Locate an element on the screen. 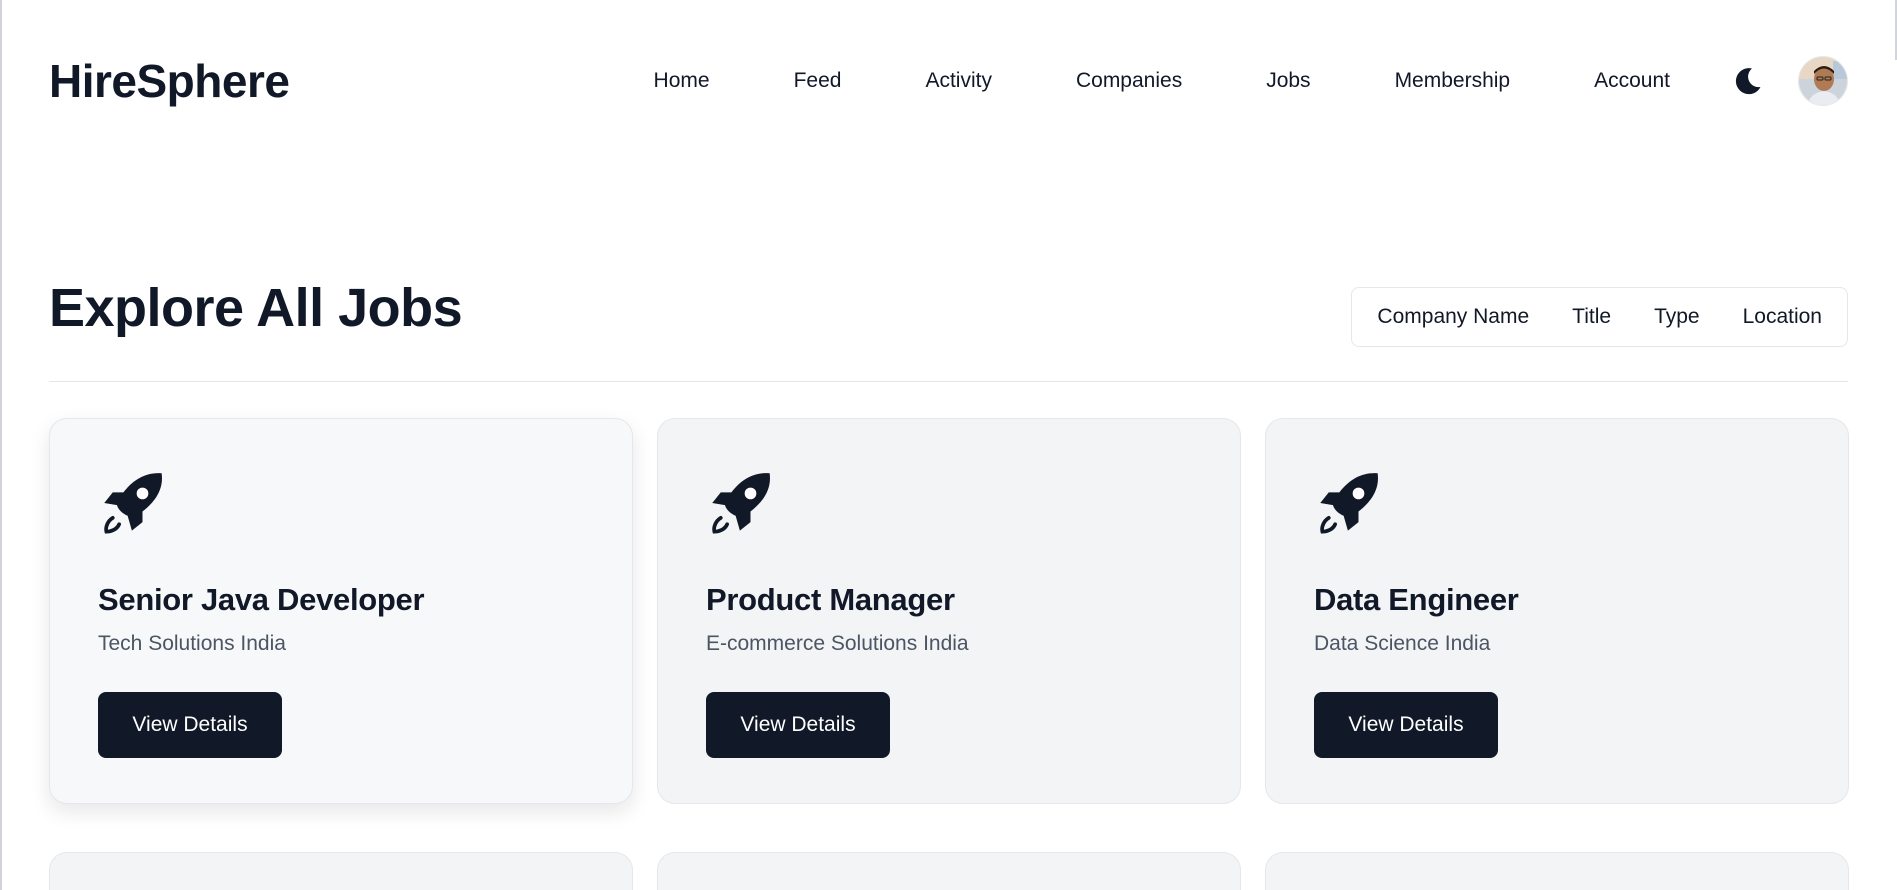  nav-feed: Feed is located at coordinates (818, 81).